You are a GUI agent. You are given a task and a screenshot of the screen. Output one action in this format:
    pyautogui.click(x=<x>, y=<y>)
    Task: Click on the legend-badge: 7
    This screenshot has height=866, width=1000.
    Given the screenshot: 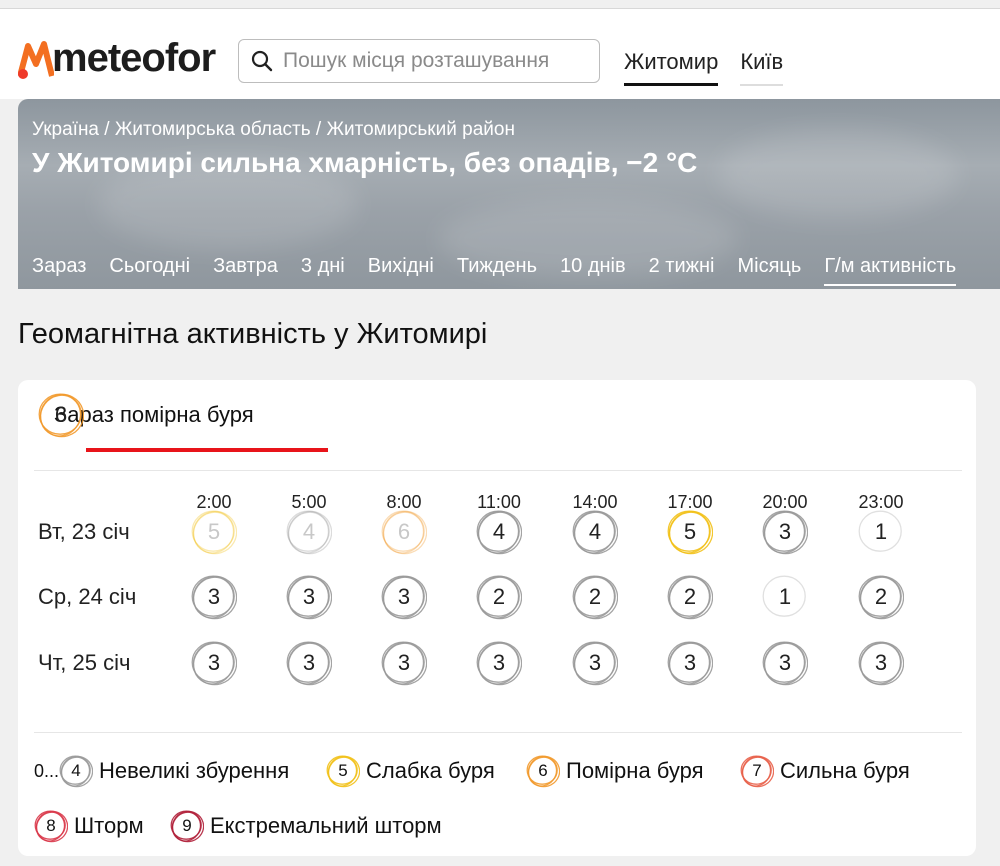 What is the action you would take?
    pyautogui.click(x=757, y=771)
    